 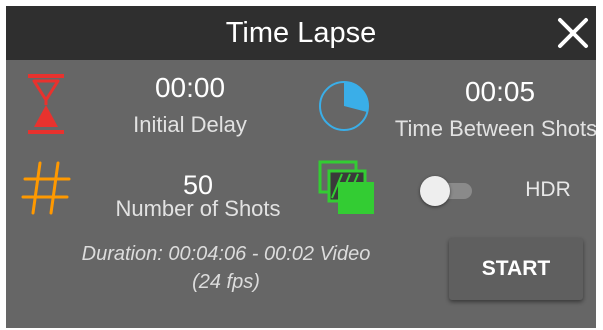 I want to click on close-button, so click(x=573, y=33).